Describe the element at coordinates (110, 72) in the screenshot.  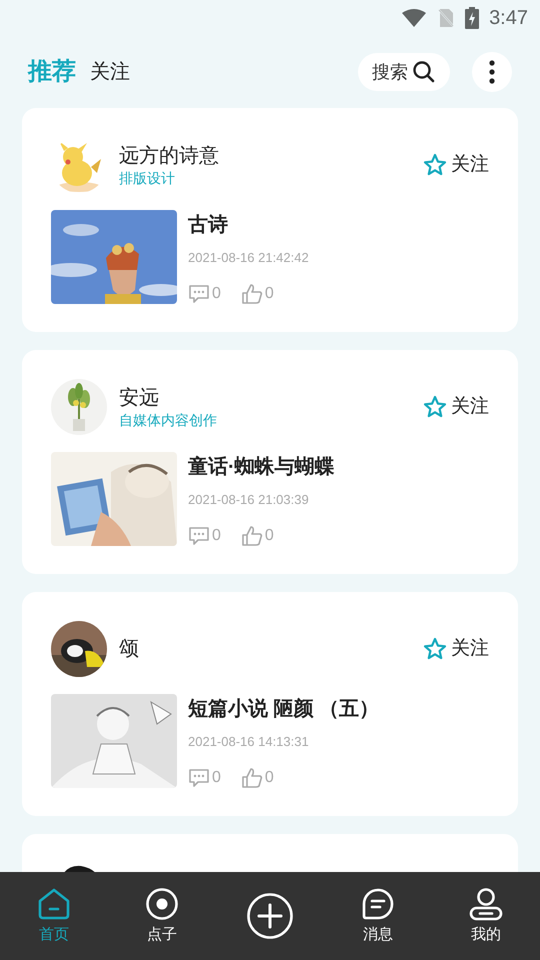
I see `feed-tab: 关注` at that location.